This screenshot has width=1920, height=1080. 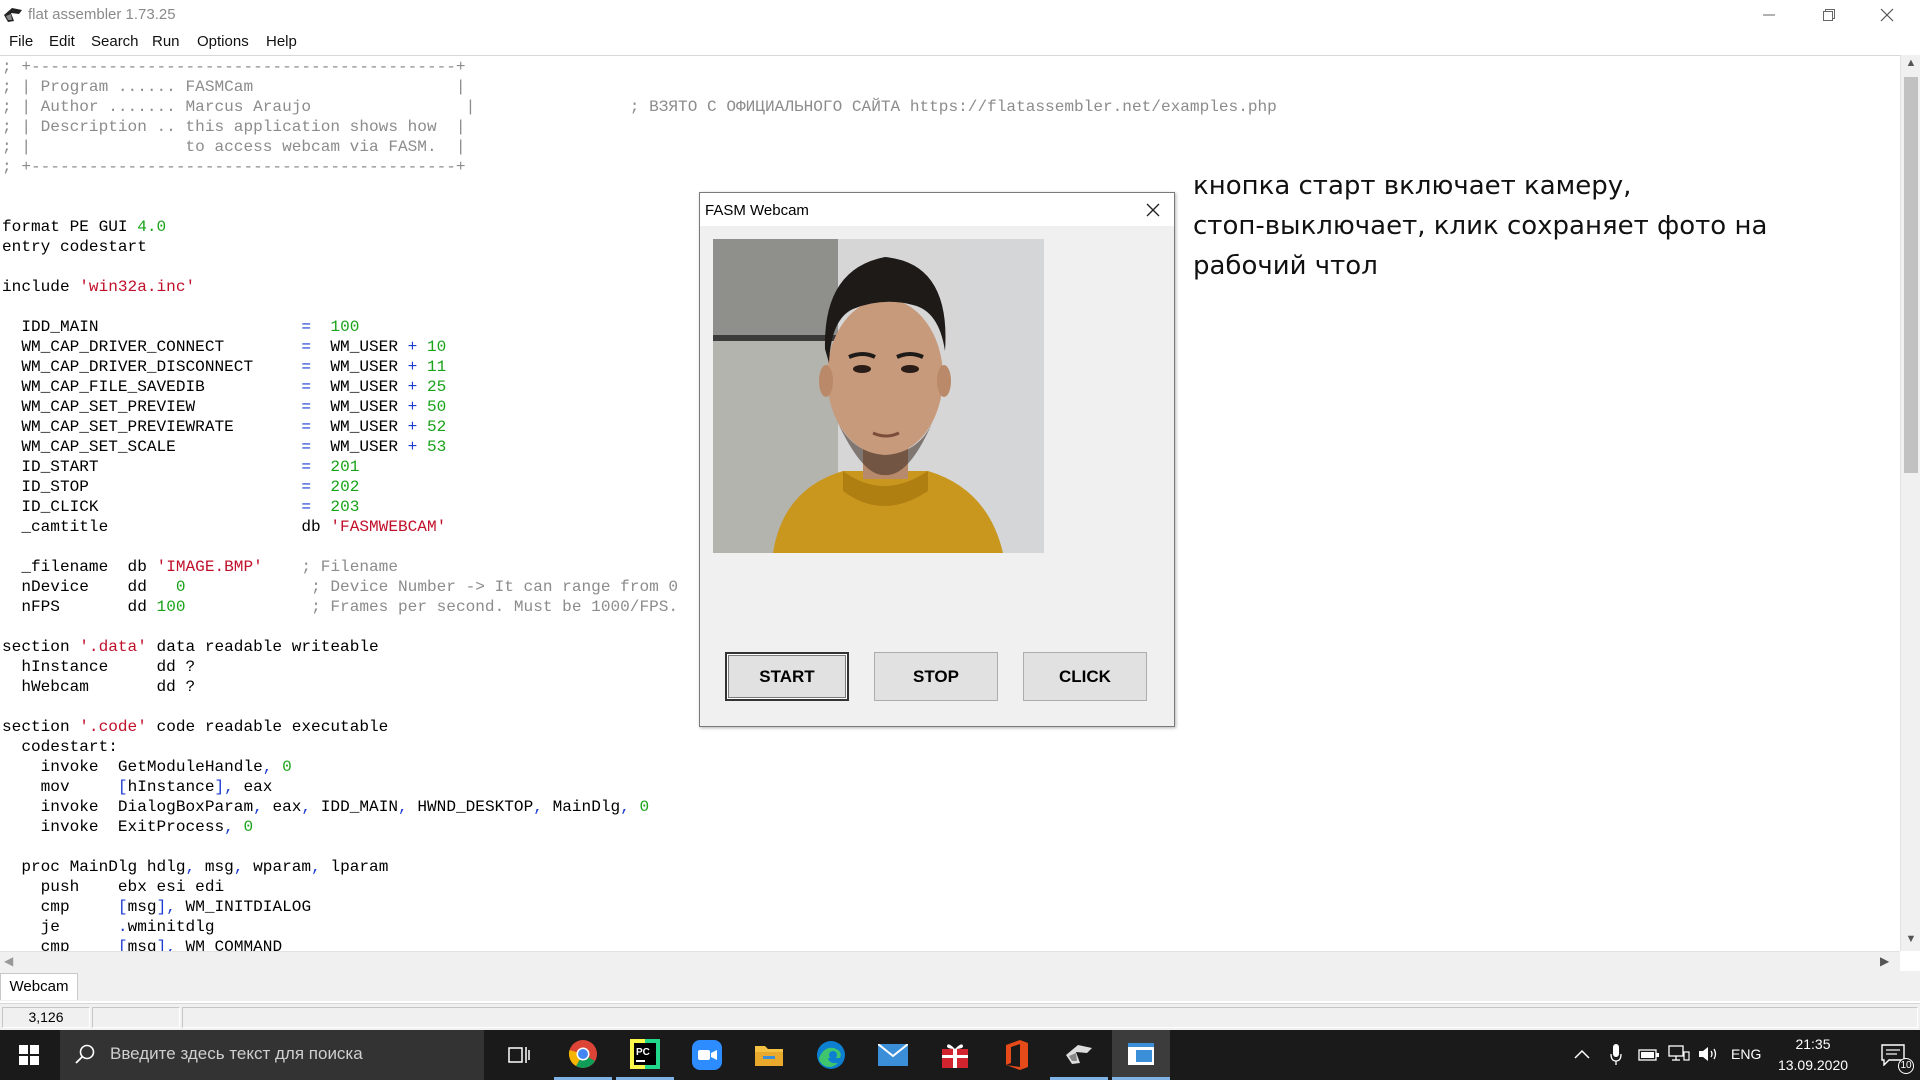 I want to click on show-hidden-icons-icon, so click(x=1582, y=1054).